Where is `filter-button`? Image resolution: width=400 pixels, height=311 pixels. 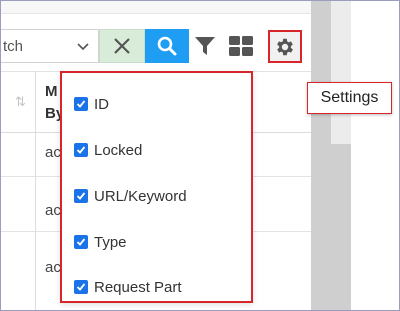 filter-button is located at coordinates (205, 46).